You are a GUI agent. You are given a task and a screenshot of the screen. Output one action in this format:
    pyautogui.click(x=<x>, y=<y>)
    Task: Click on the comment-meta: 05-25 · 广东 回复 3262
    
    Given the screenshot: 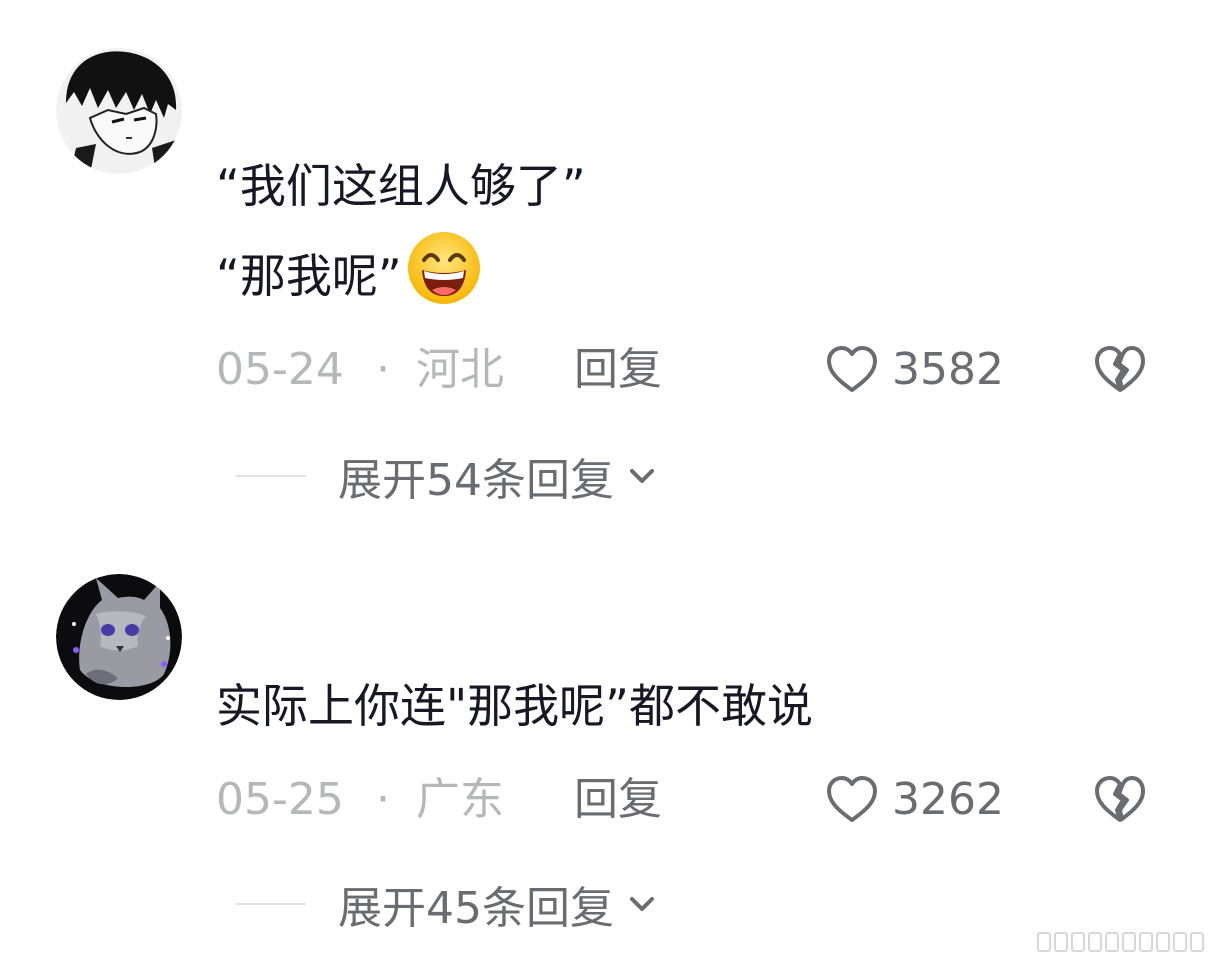 What is the action you would take?
    pyautogui.click(x=696, y=800)
    